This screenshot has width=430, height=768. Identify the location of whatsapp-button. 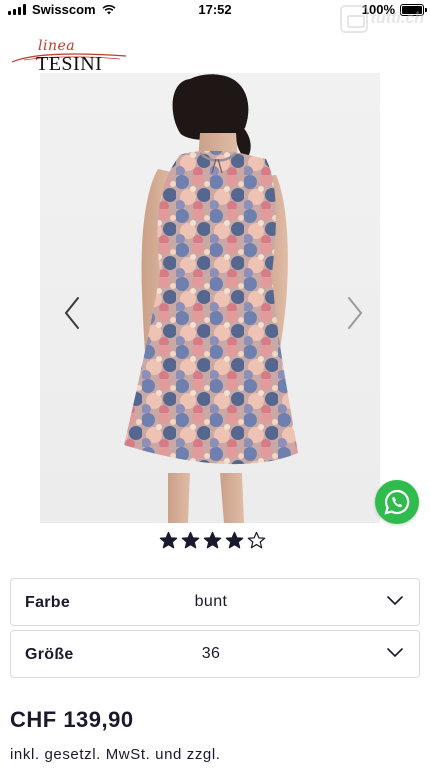
(397, 502).